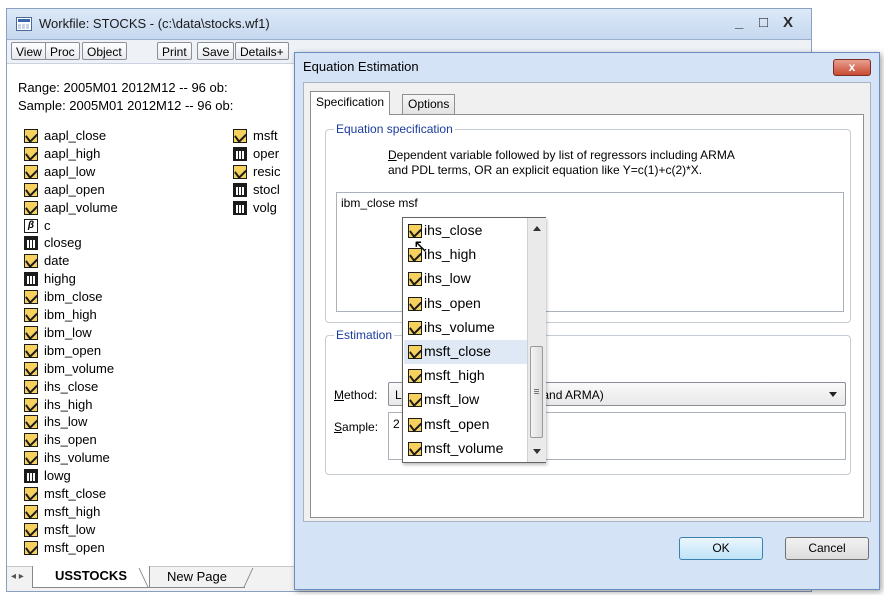  Describe the element at coordinates (125, 105) in the screenshot. I see `sample-info: Sample: 2005M01 2012M12 -- 96 ob:` at that location.